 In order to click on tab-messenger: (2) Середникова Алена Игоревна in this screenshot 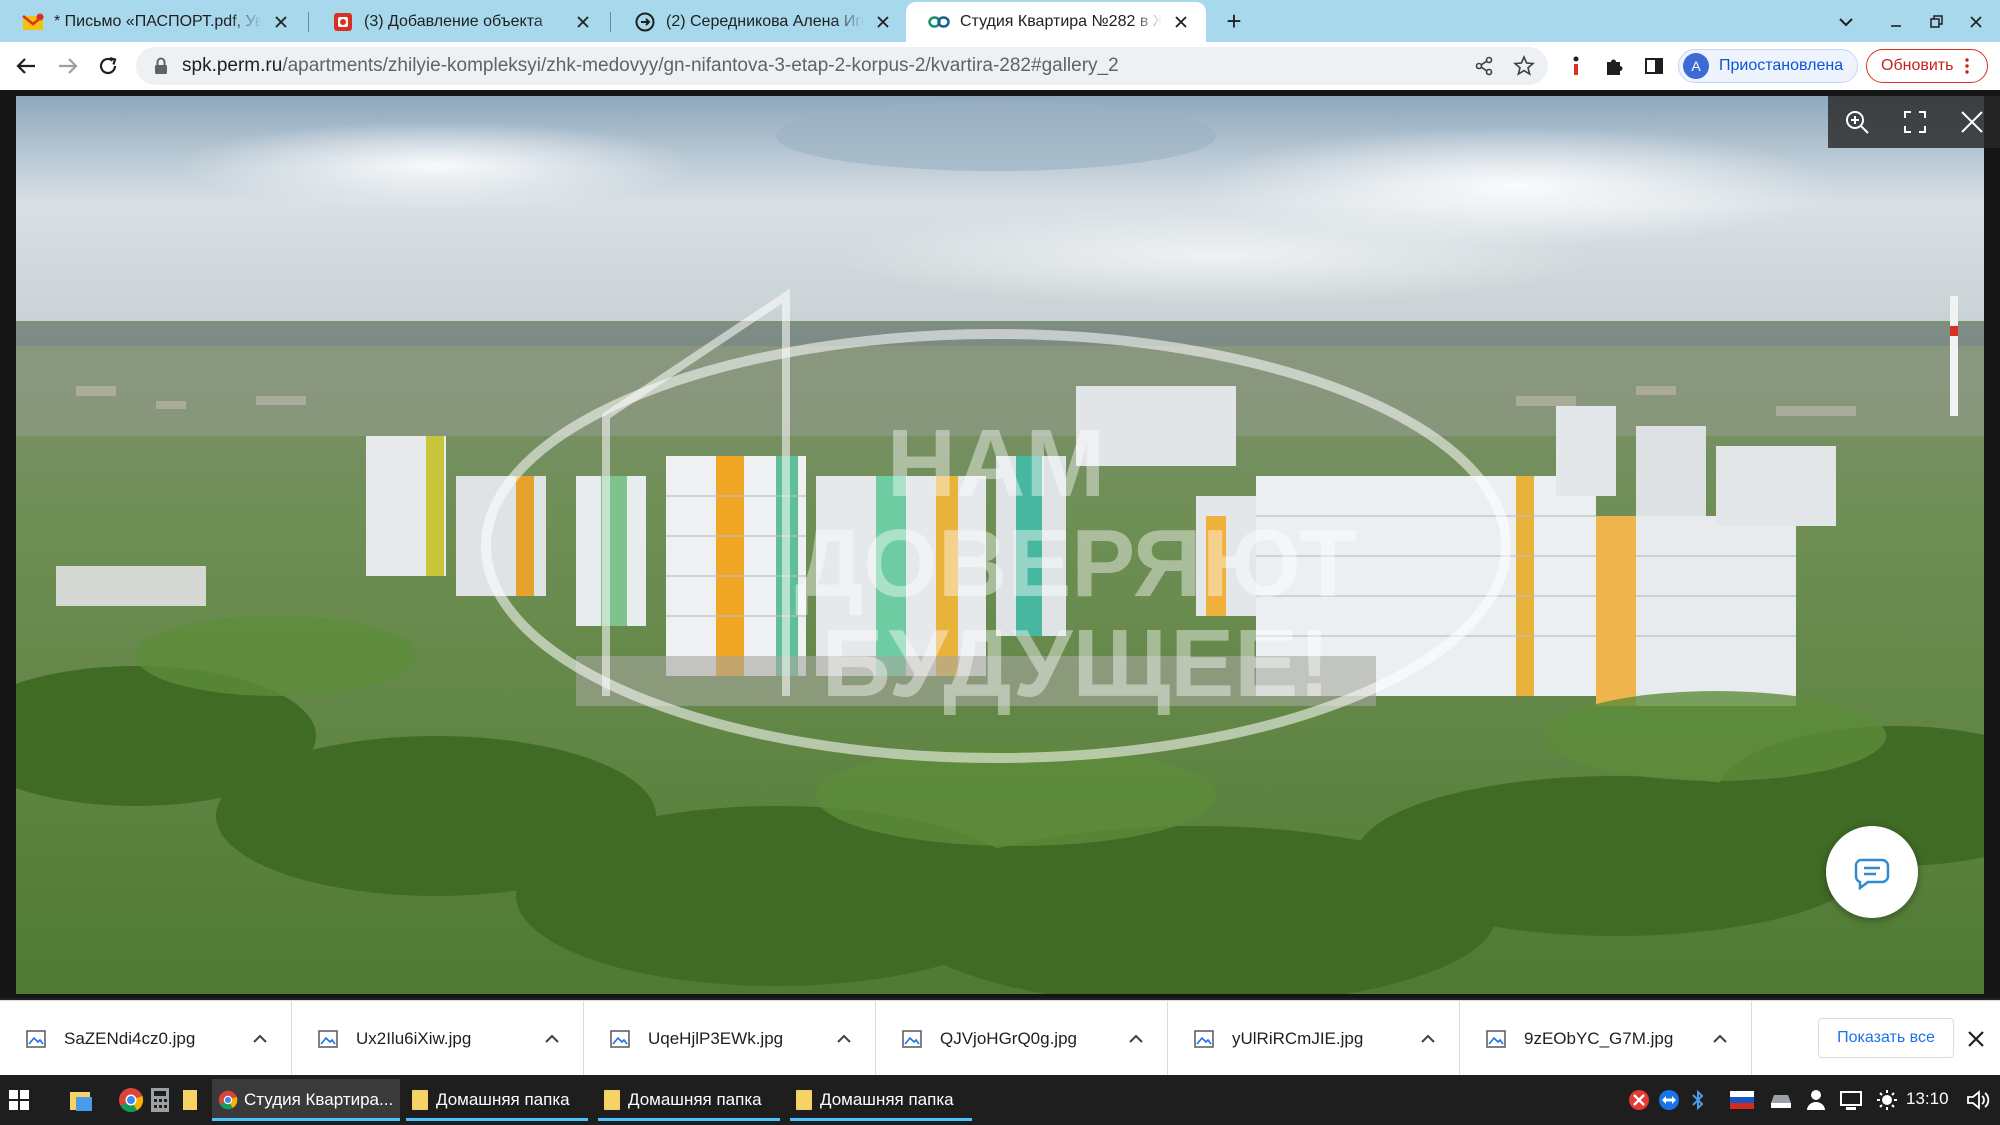, I will do `click(760, 22)`.